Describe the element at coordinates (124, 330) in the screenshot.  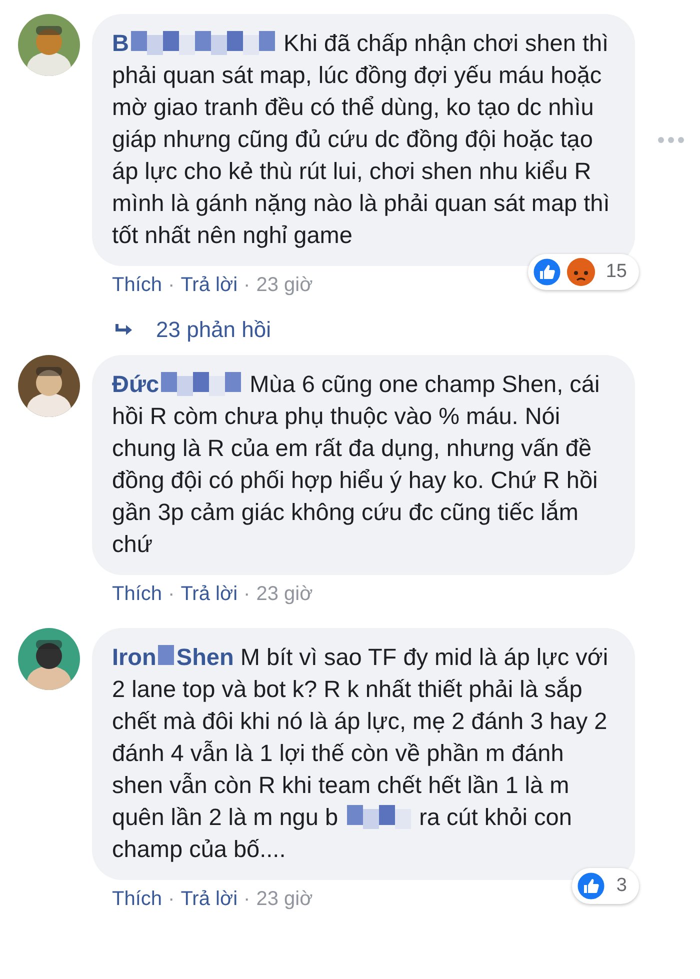
I see `reply-arrow-icon` at that location.